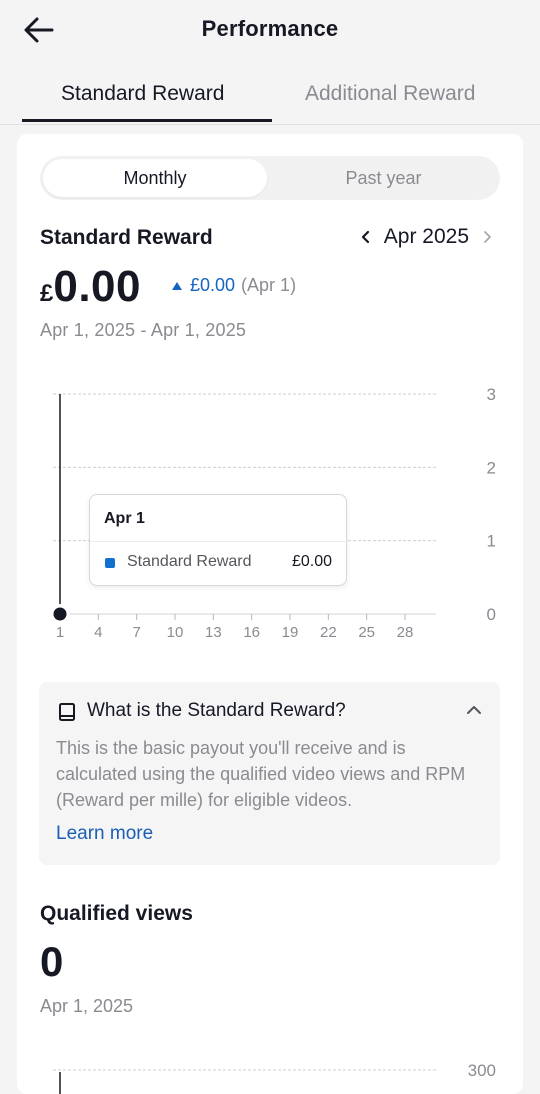 The image size is (540, 1094). Describe the element at coordinates (116, 913) in the screenshot. I see `qualified-views-title: Qualified views` at that location.